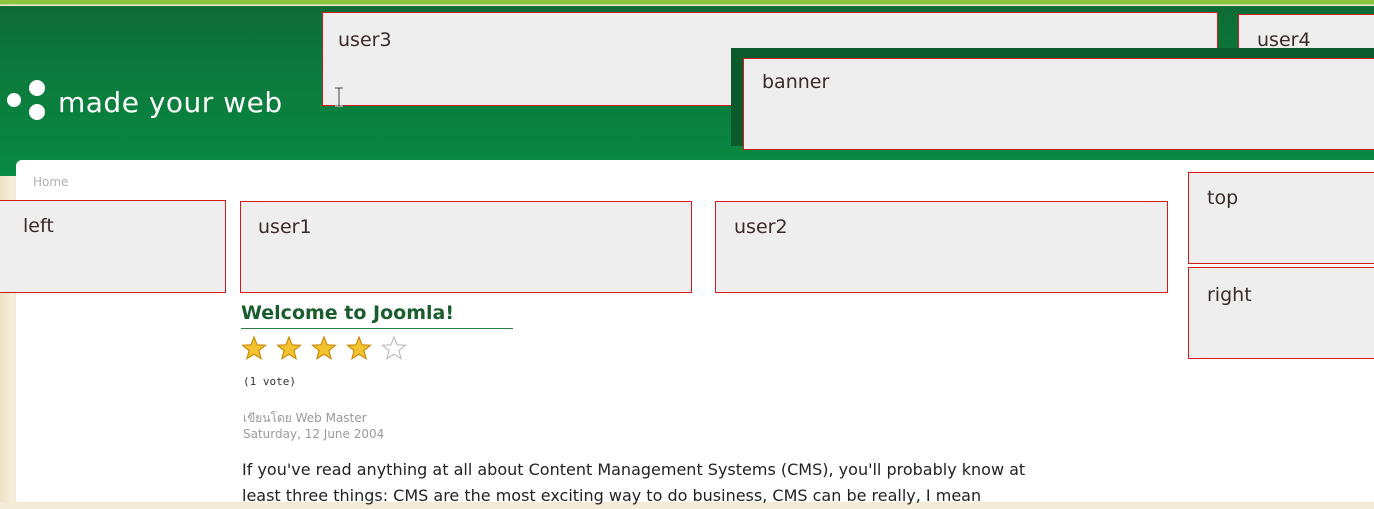 Image resolution: width=1374 pixels, height=509 pixels. What do you see at coordinates (170, 102) in the screenshot?
I see `site-logo-text: made your web` at bounding box center [170, 102].